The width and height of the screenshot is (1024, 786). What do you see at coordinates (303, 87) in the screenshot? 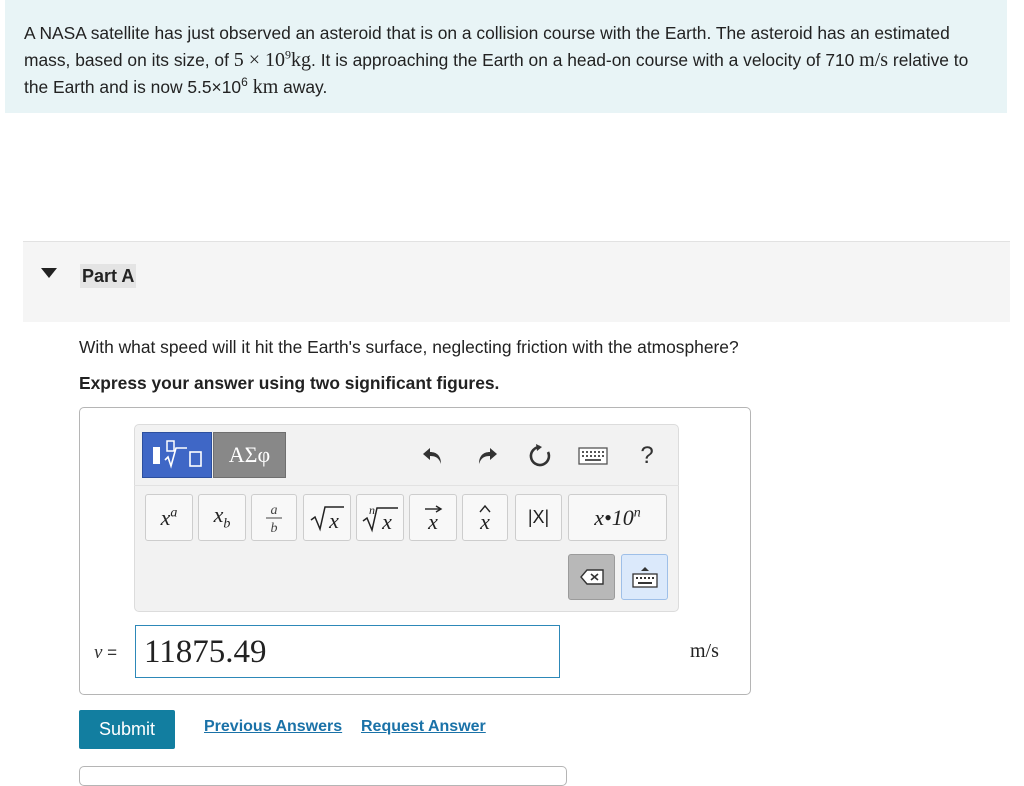
I see `problem-text-4: away.` at bounding box center [303, 87].